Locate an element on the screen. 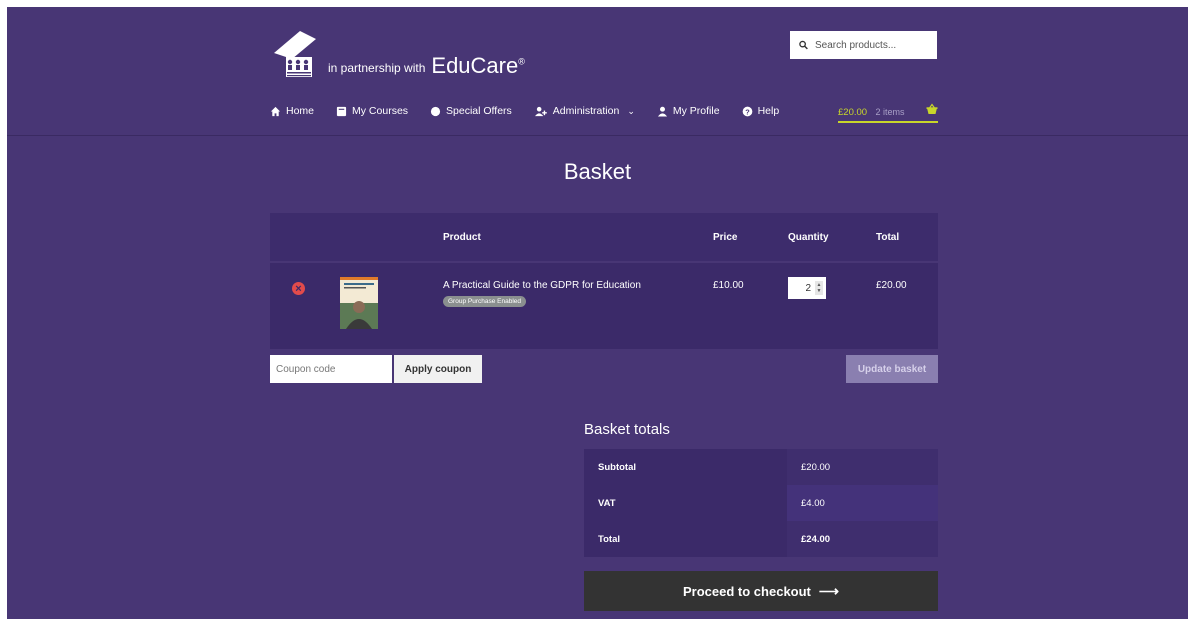  nav-item-my-courses: My Courses is located at coordinates (372, 111).